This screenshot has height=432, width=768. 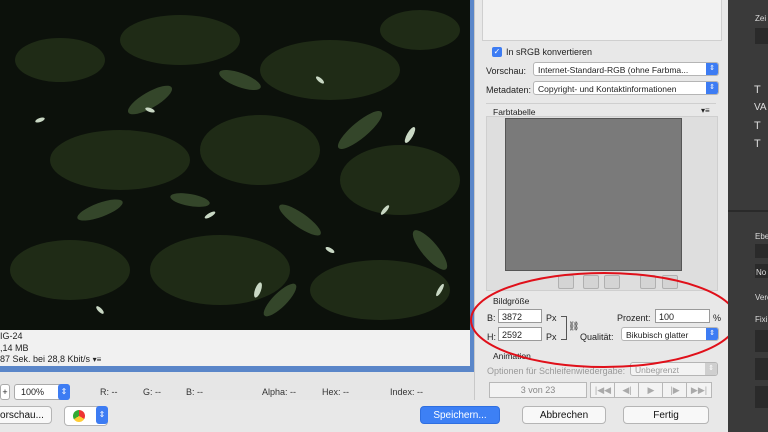 I want to click on green-readout: G: --, so click(x=152, y=392).